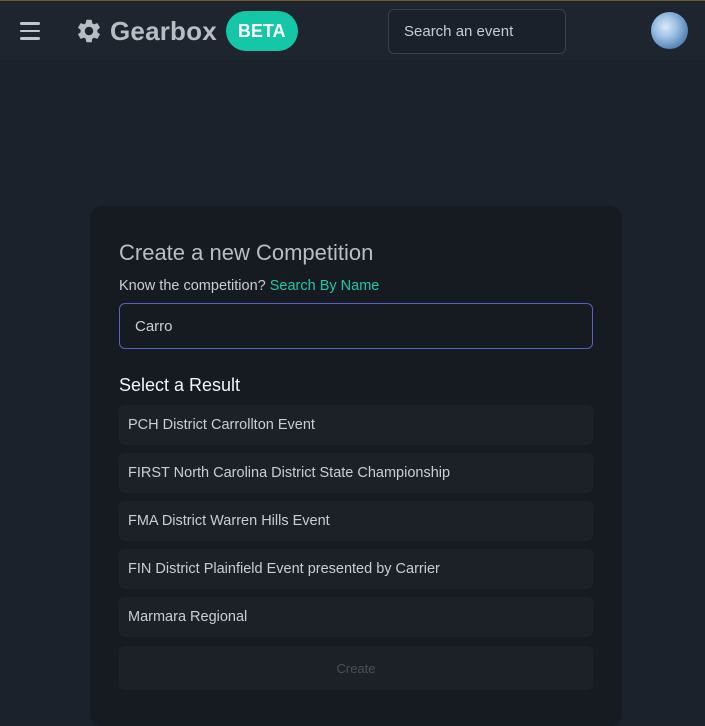  Describe the element at coordinates (669, 30) in the screenshot. I see `user-avatar` at that location.